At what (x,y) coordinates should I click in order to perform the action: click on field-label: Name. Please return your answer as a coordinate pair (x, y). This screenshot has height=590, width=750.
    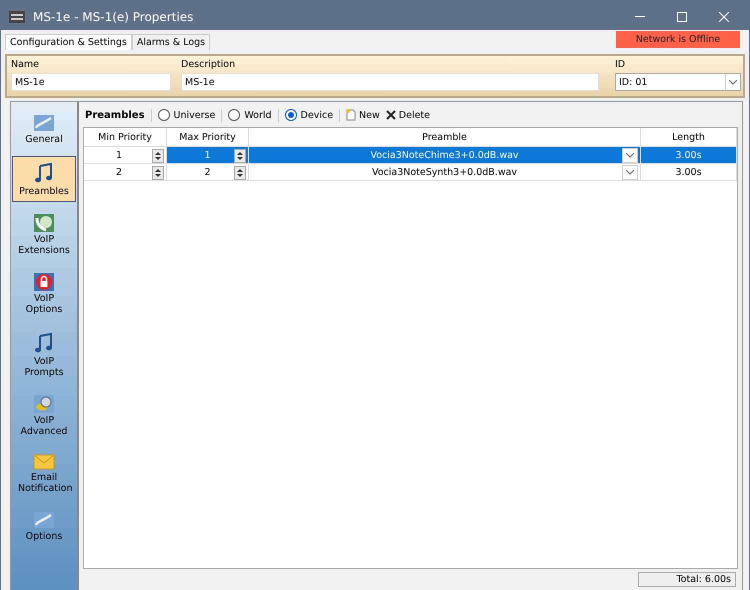
    Looking at the image, I should click on (25, 64).